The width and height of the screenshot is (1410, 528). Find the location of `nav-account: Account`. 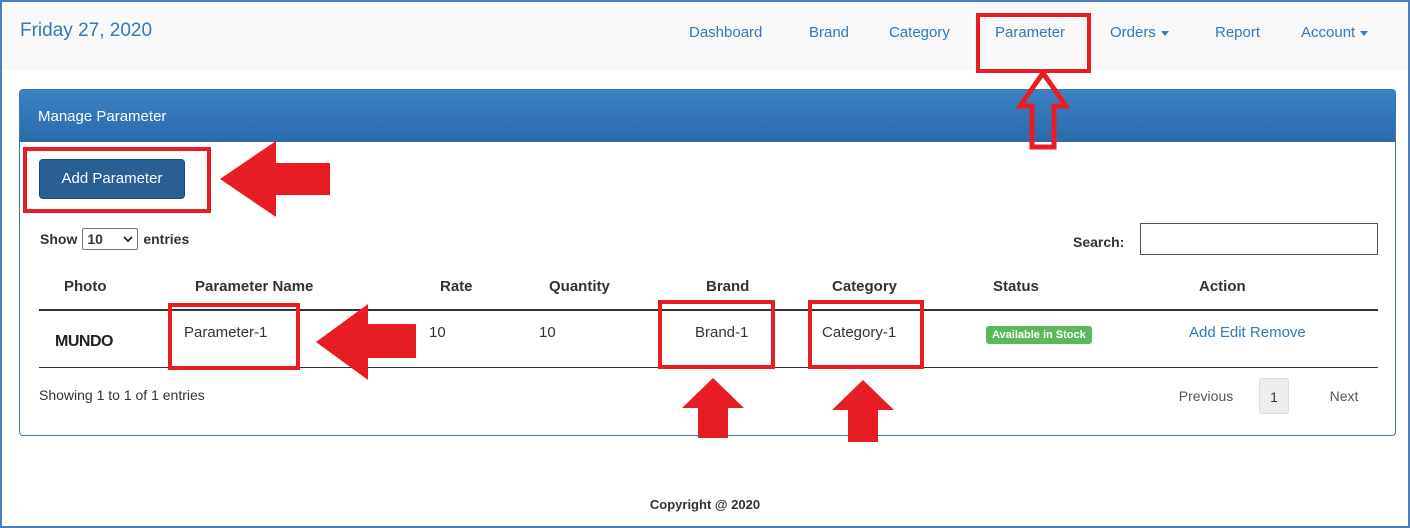

nav-account: Account is located at coordinates (1335, 32).